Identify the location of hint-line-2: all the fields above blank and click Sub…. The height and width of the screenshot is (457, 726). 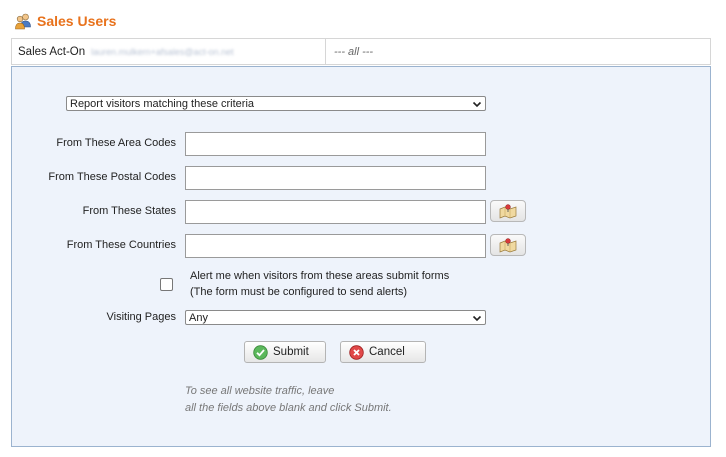
(288, 408).